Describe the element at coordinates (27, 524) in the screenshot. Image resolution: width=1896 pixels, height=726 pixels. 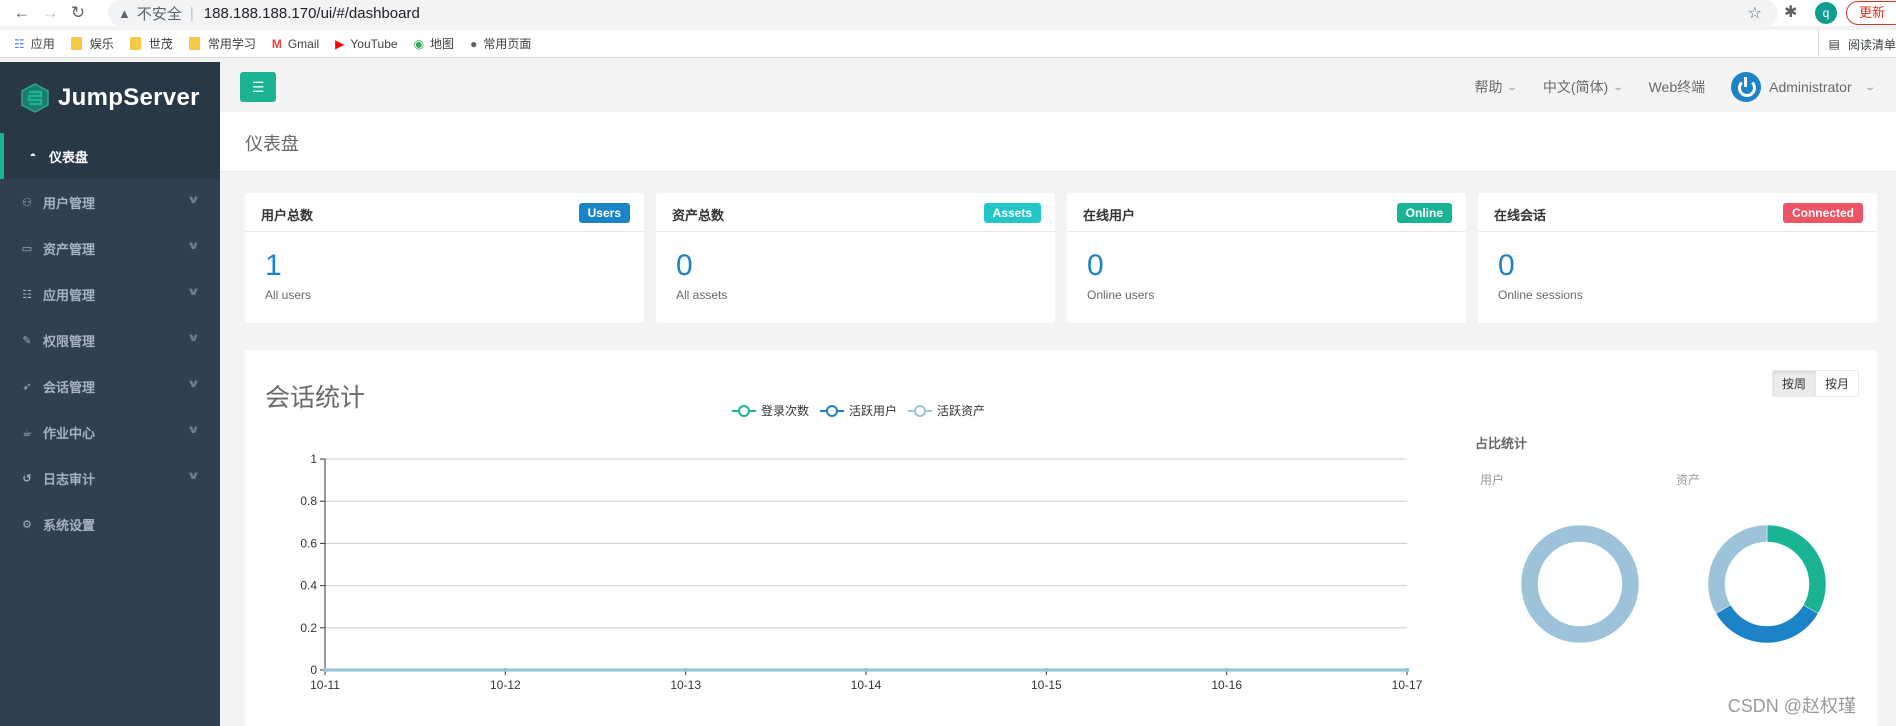
I see `gears-icon: ⚙` at that location.